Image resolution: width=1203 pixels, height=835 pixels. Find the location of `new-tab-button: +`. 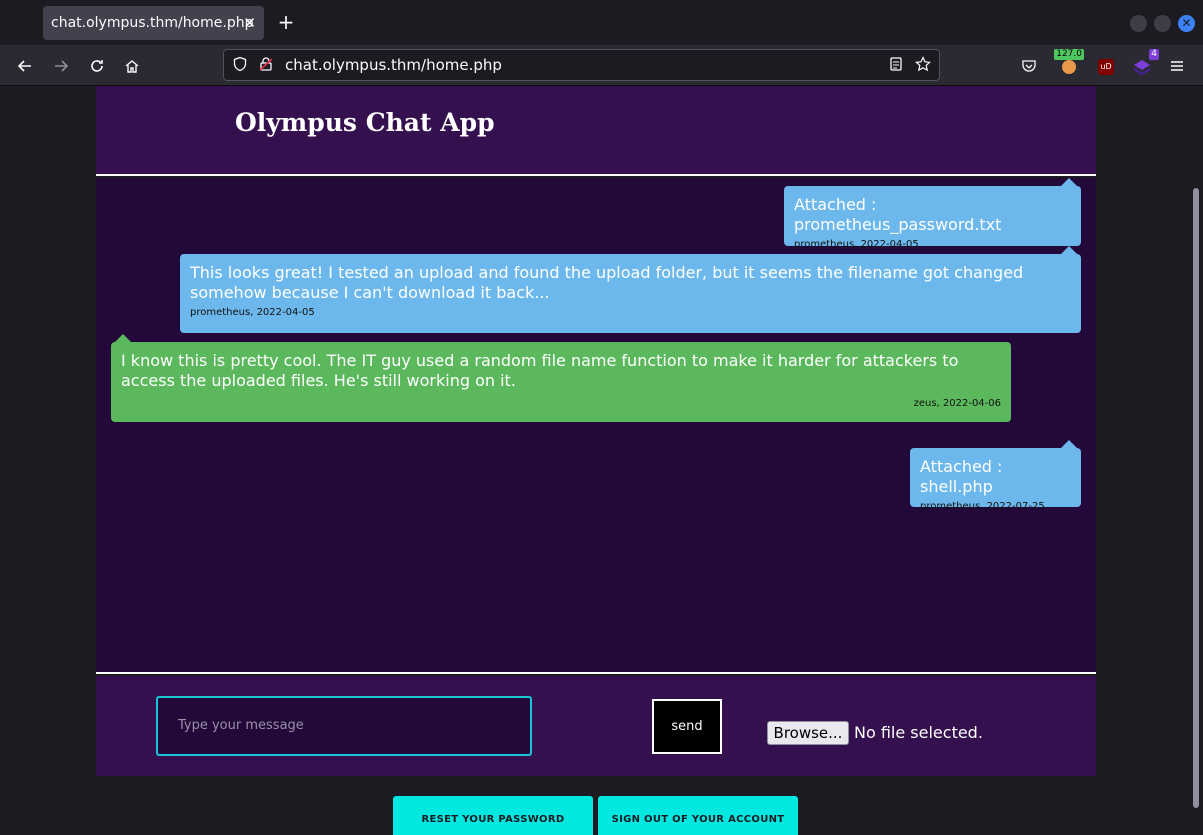

new-tab-button: + is located at coordinates (286, 22).